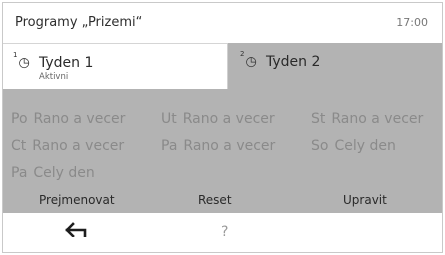 This screenshot has width=445, height=255. What do you see at coordinates (76, 231) in the screenshot?
I see `back-arrow-icon` at bounding box center [76, 231].